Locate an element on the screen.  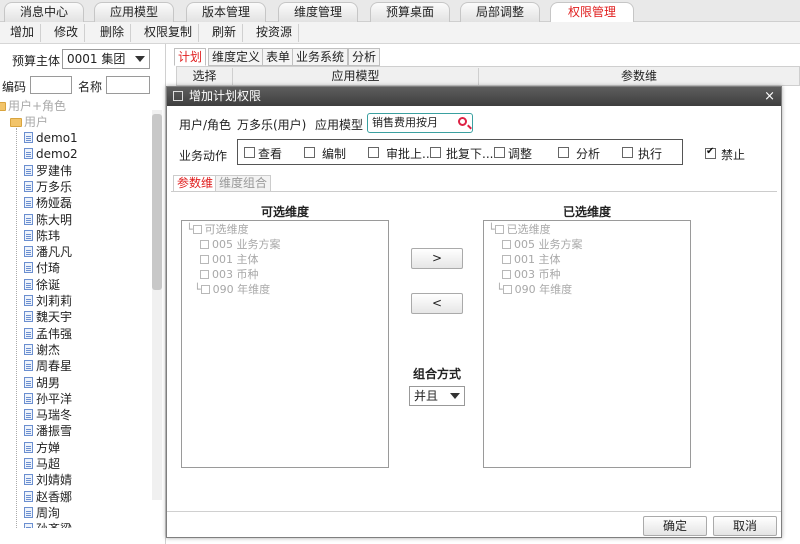
business-action-label: 业务动作 is located at coordinates (203, 156).